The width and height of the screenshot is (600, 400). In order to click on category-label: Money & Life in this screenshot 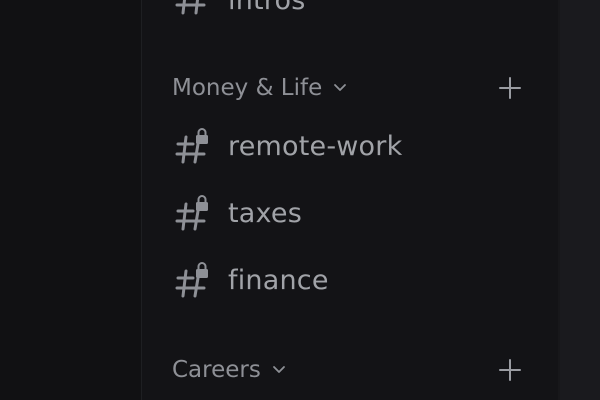, I will do `click(247, 88)`.